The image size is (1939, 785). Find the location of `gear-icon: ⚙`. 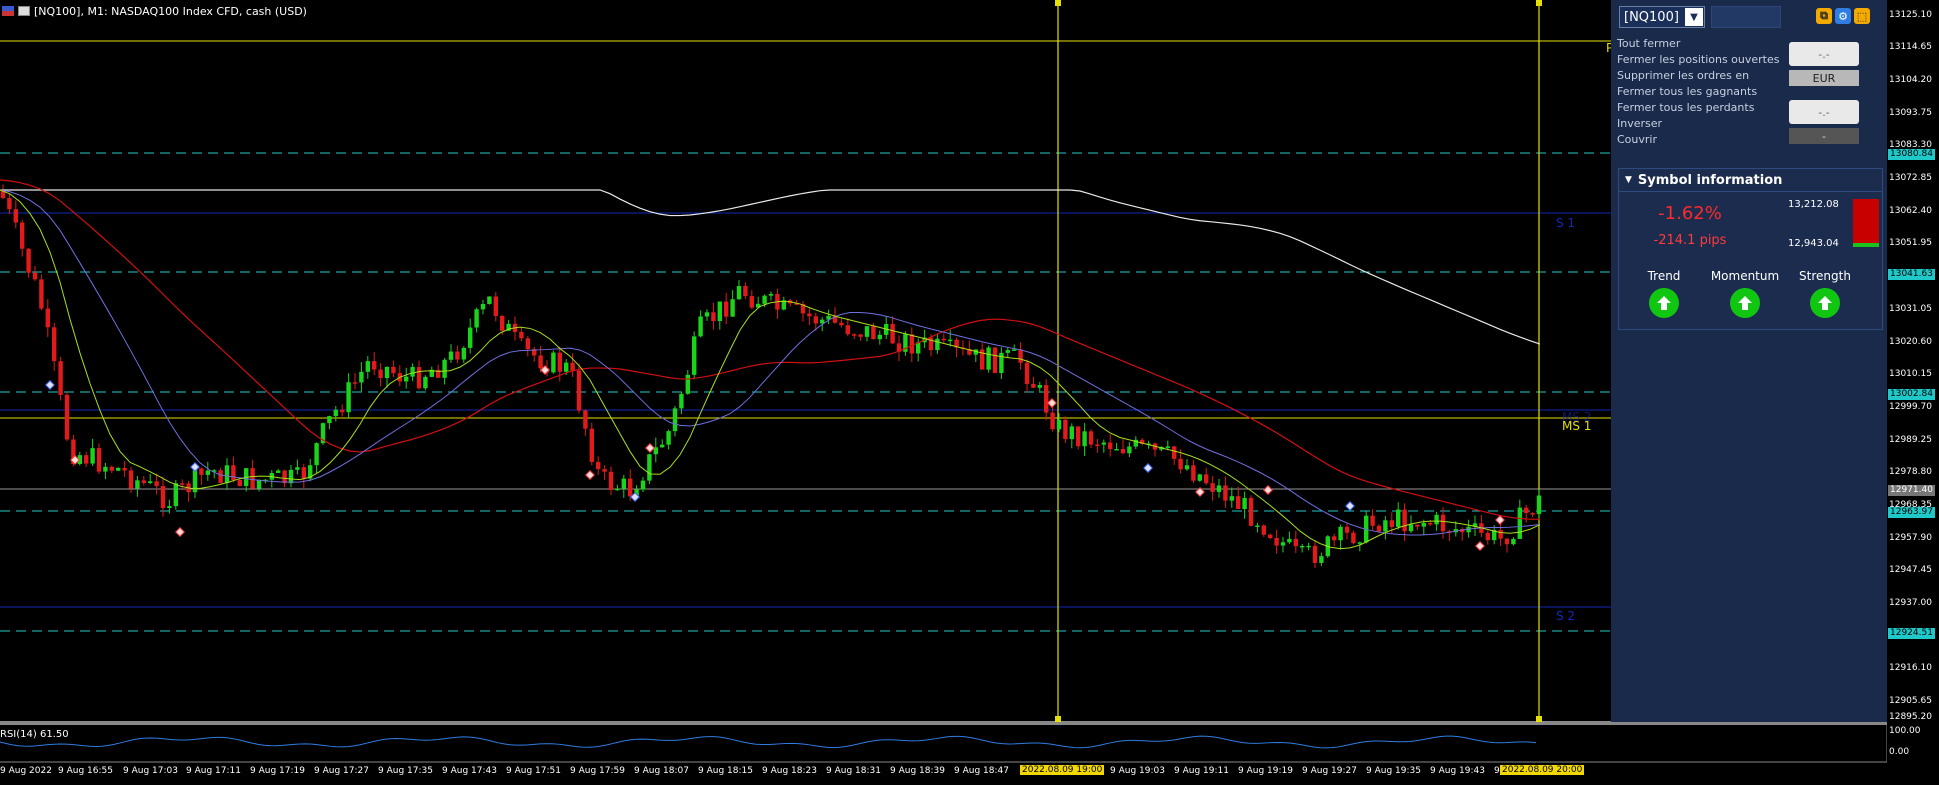

gear-icon: ⚙ is located at coordinates (1843, 16).